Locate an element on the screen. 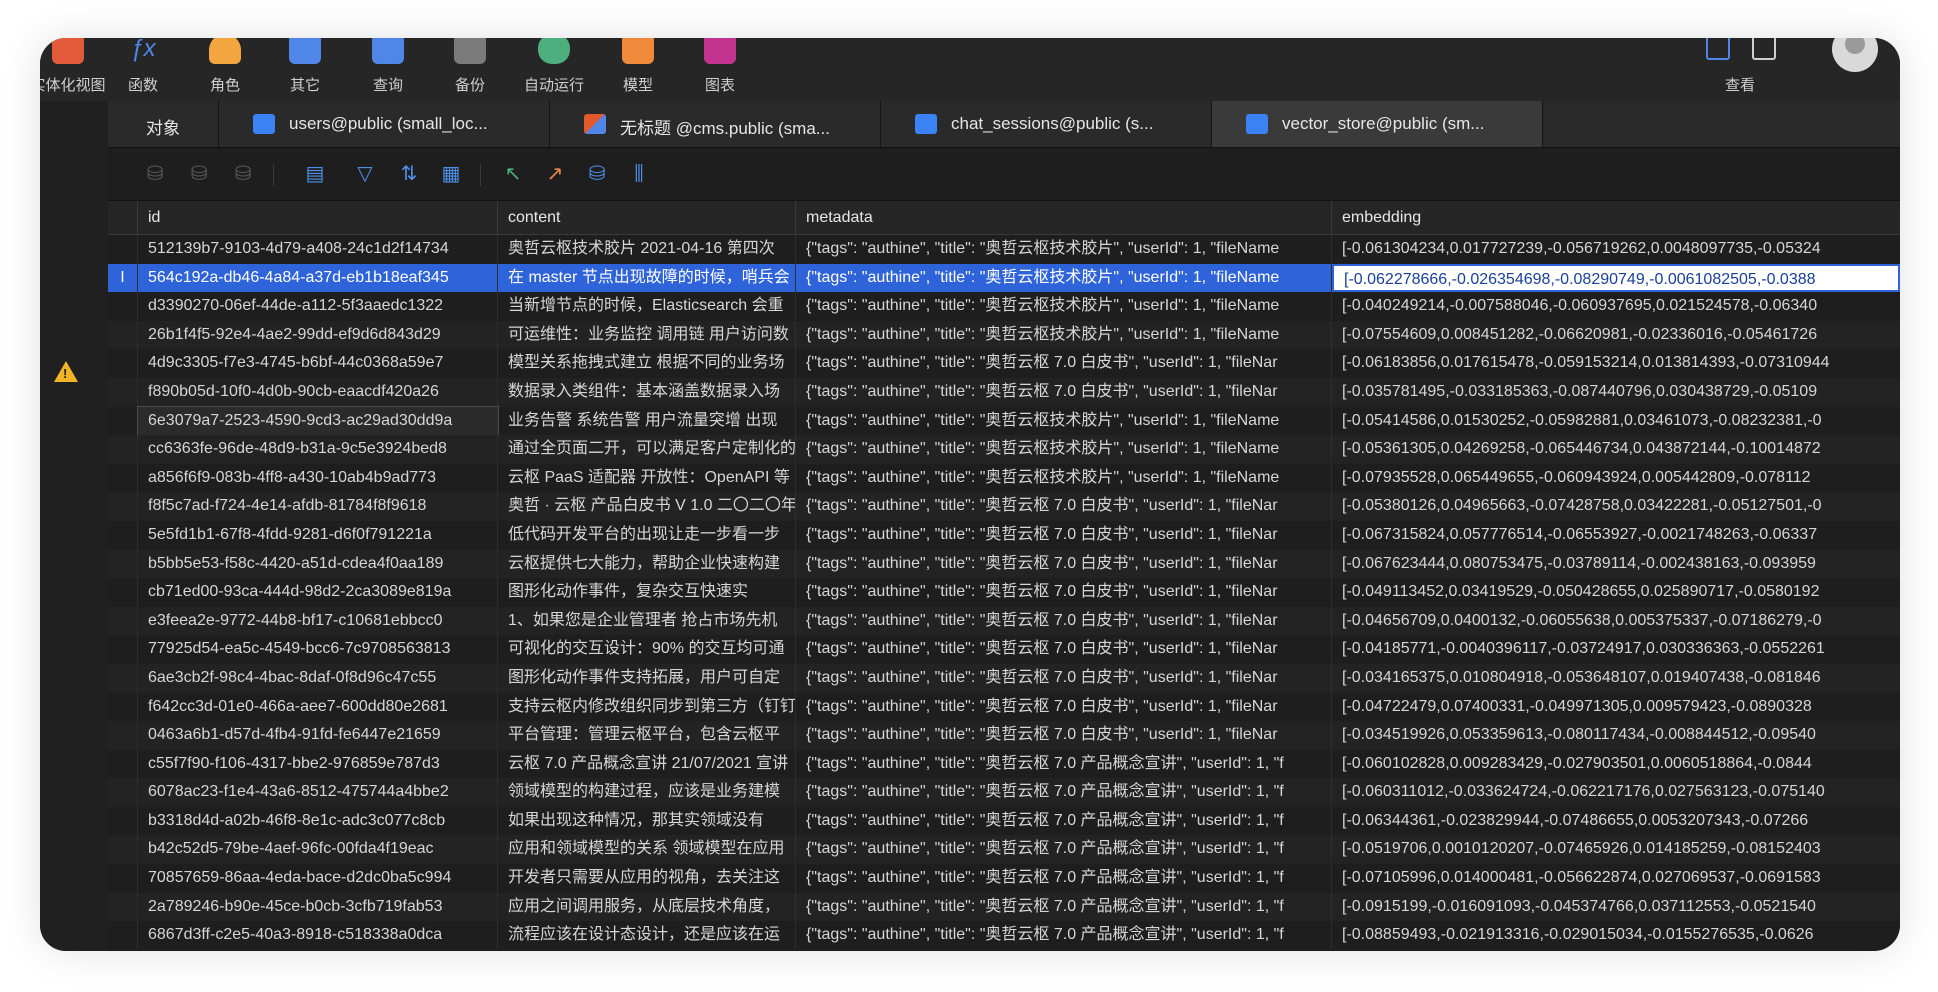 This screenshot has width=1938, height=992. cell-content: 开发者只需要从应用的视角，去关注这 is located at coordinates (647, 878).